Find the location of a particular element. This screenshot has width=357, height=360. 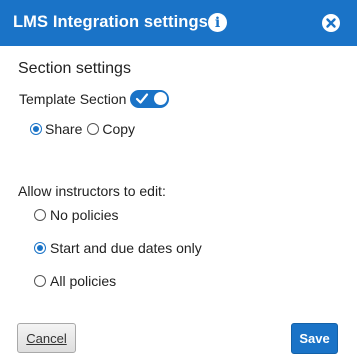

dates-only-label: Start and due dates only is located at coordinates (126, 248).